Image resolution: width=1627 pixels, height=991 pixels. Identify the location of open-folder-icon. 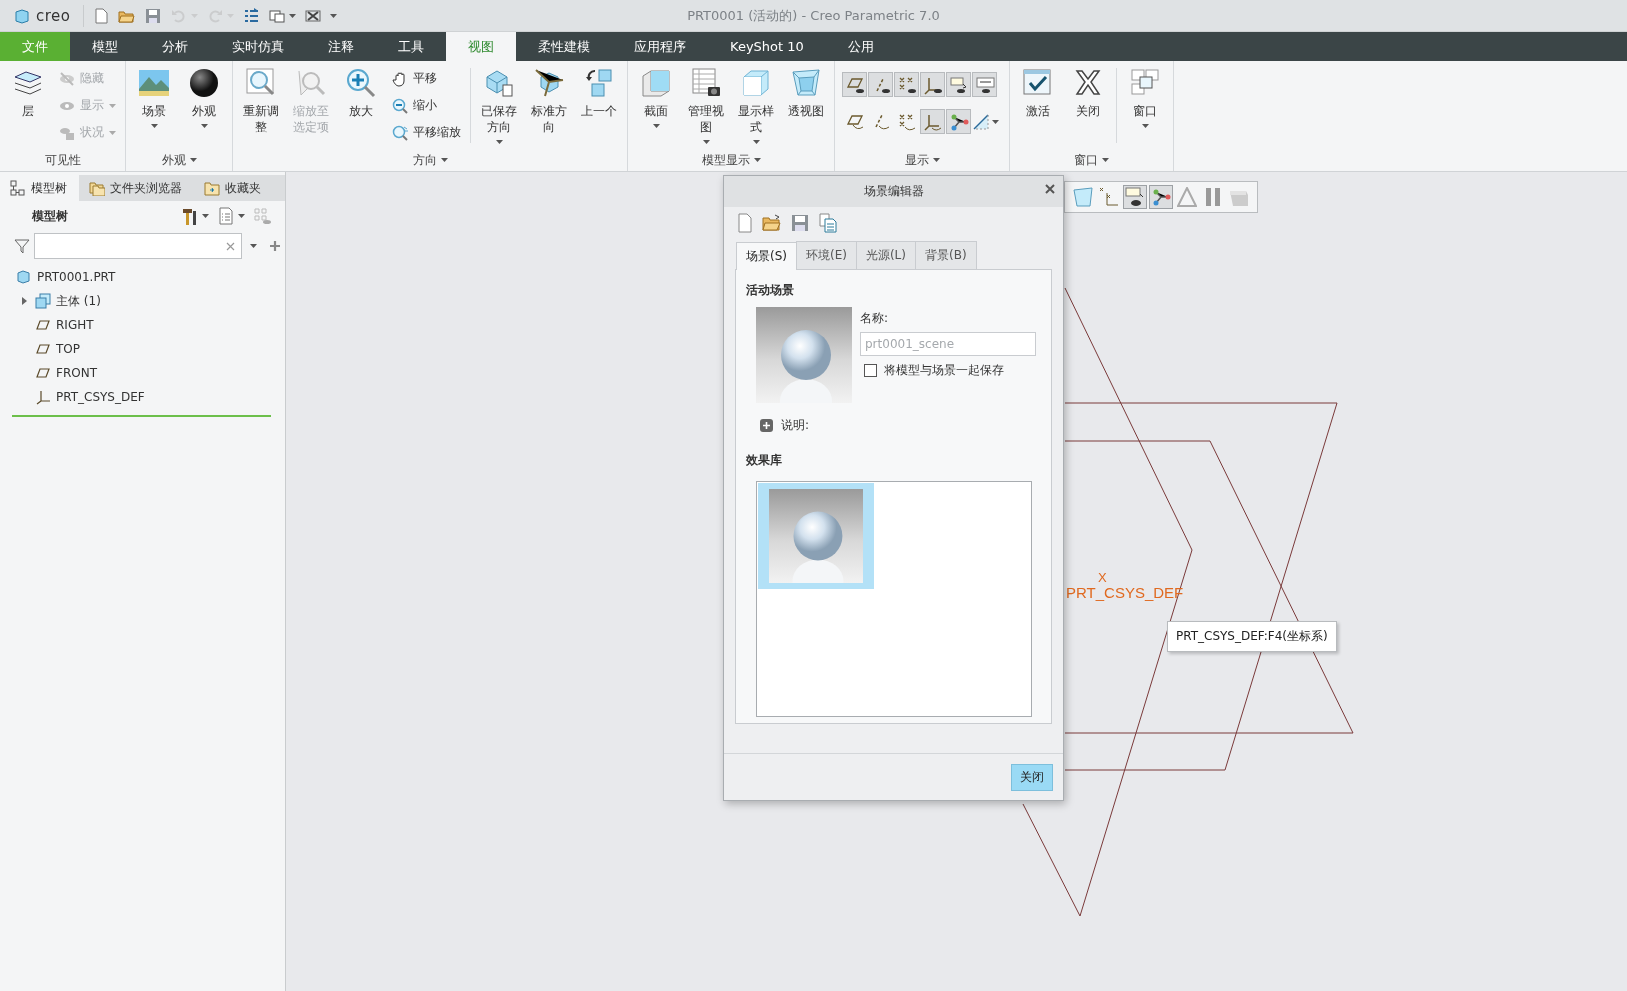
(772, 223).